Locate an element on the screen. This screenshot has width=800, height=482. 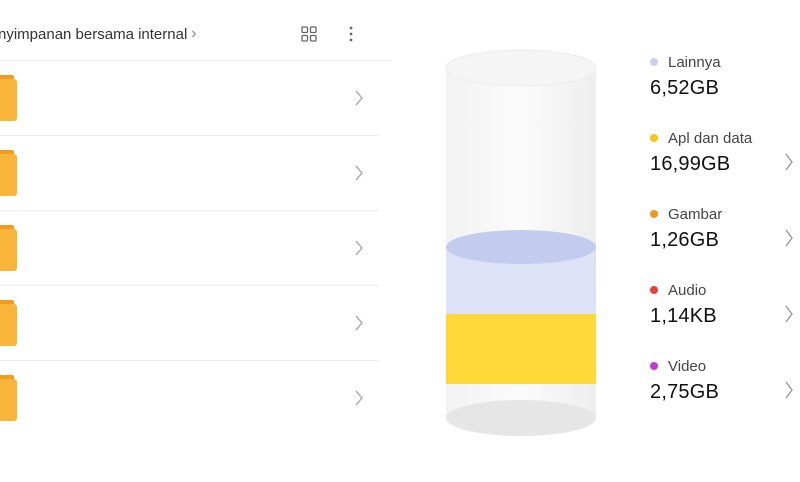
toolbar is located at coordinates (327, 34).